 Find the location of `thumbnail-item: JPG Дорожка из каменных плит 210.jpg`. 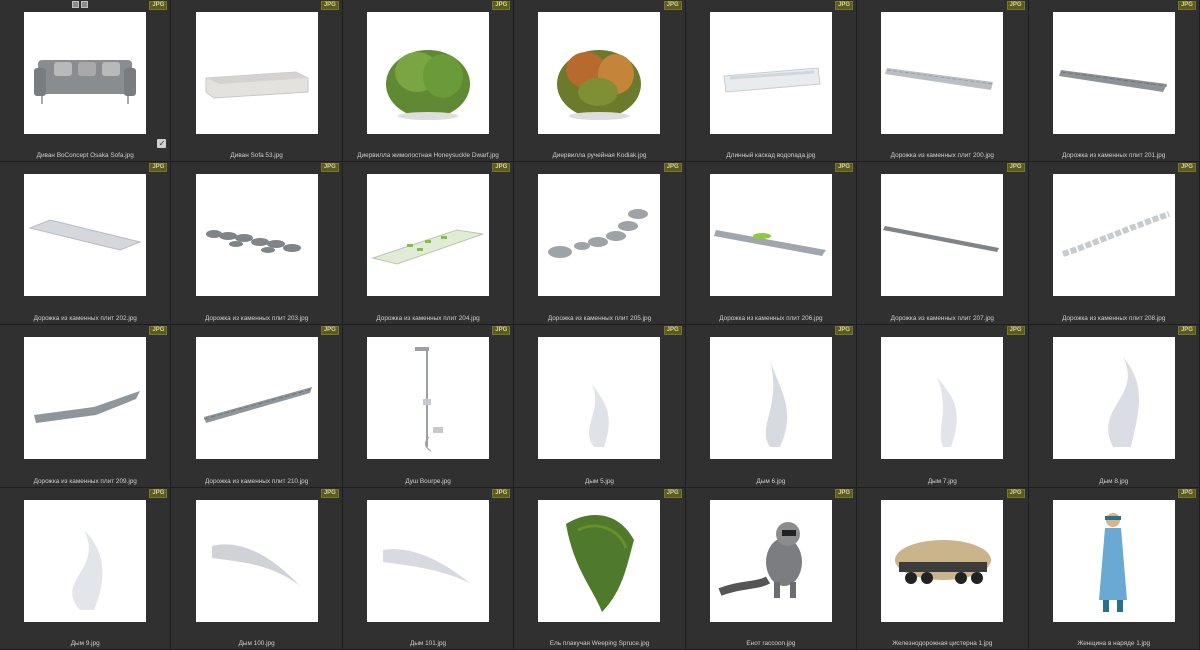

thumbnail-item: JPG Дорожка из каменных плит 210.jpg is located at coordinates (257, 406).